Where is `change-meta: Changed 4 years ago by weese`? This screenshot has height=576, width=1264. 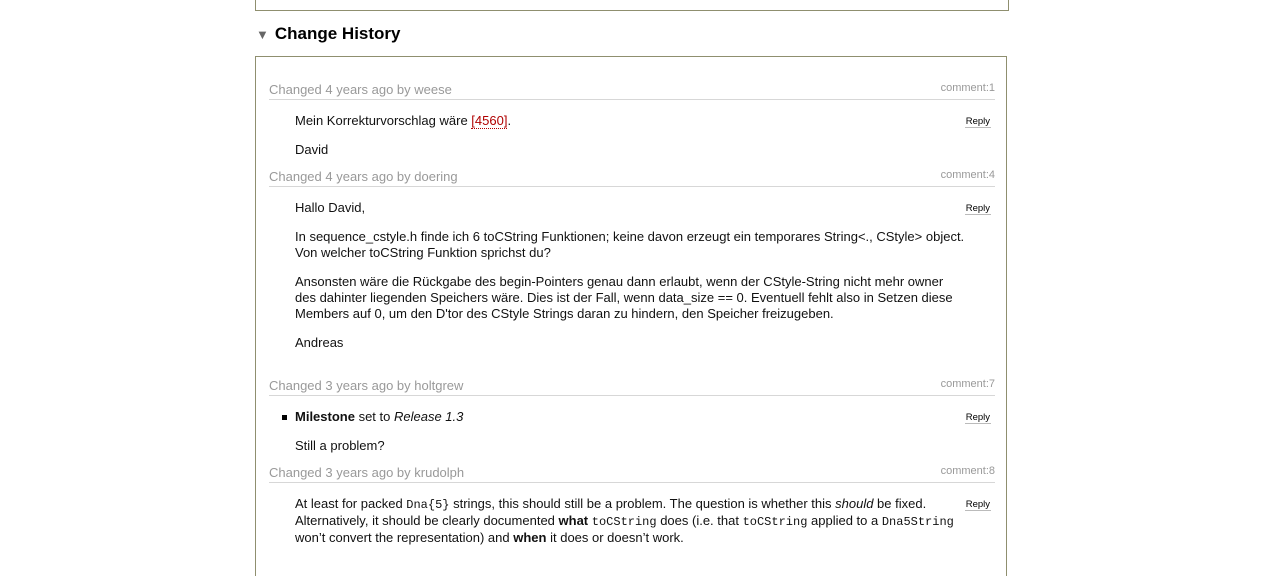 change-meta: Changed 4 years ago by weese is located at coordinates (360, 89).